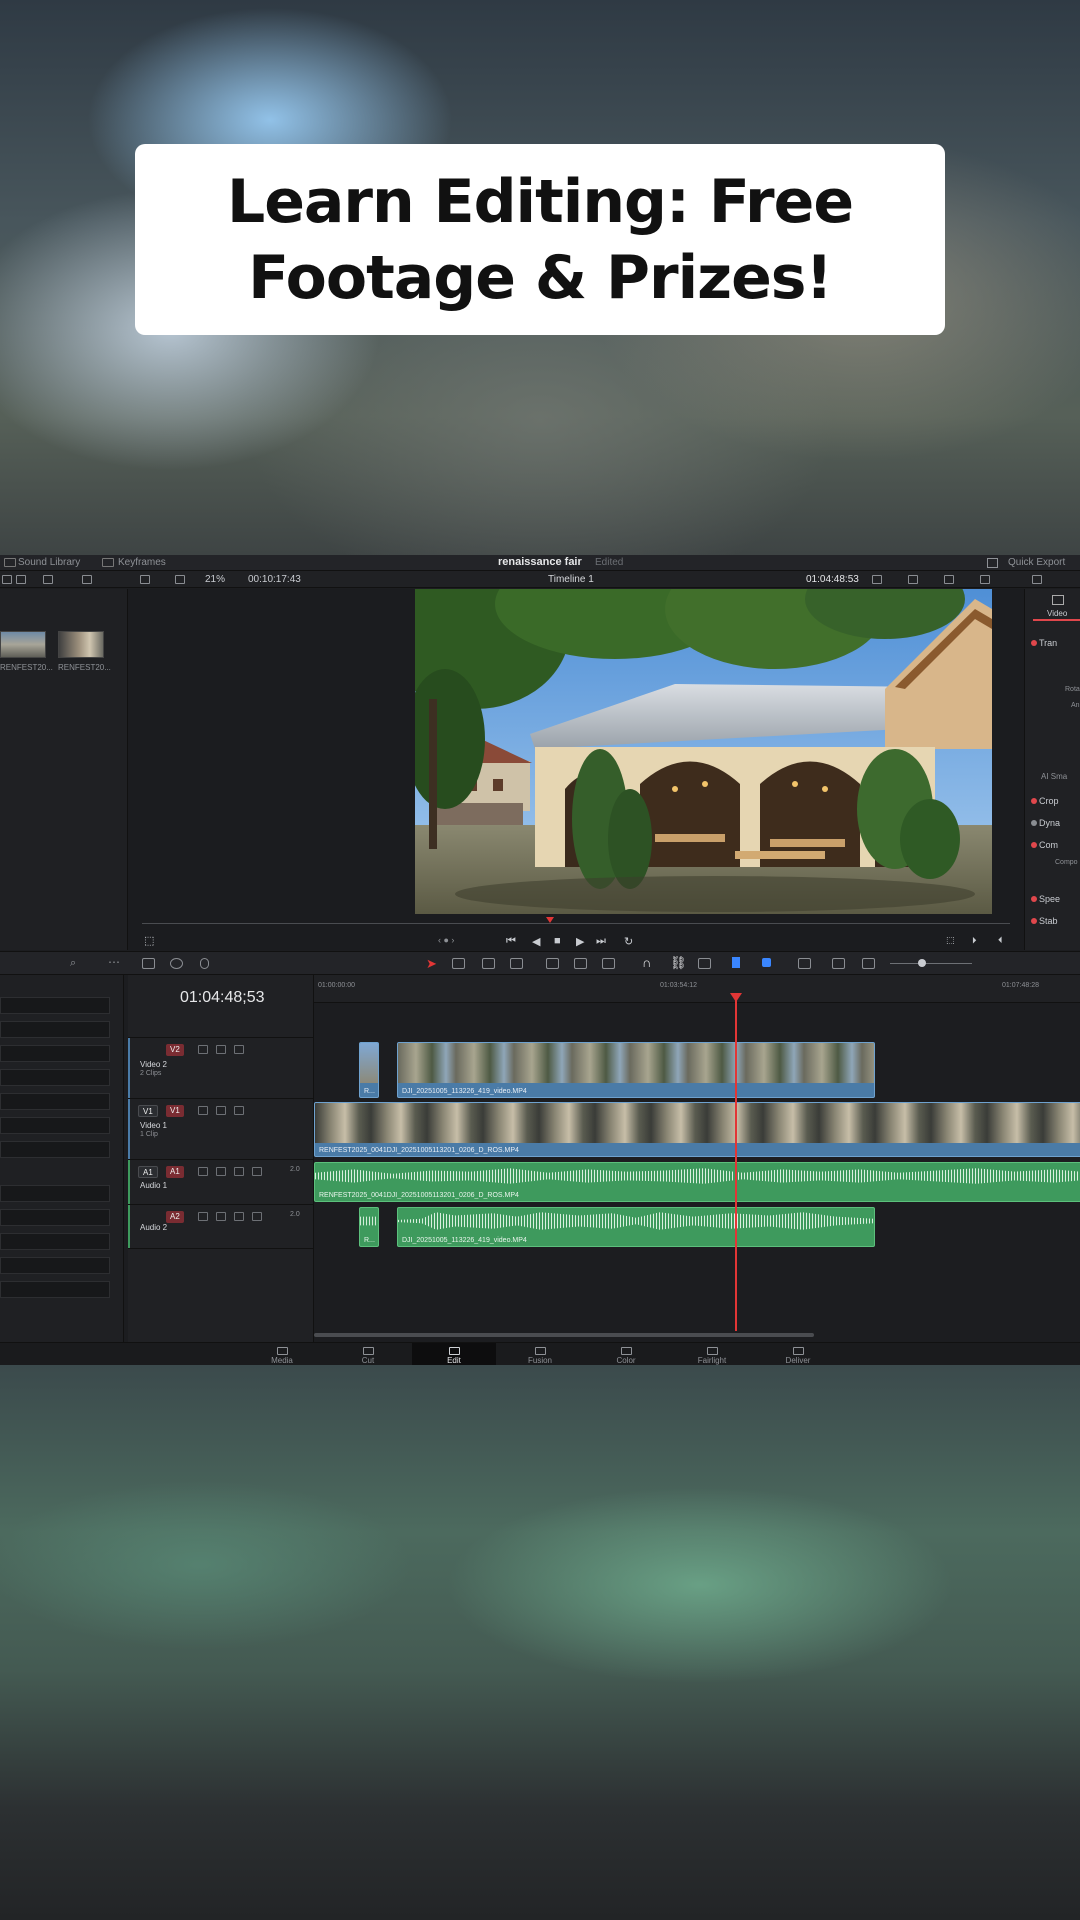 The image size is (1080, 1920). Describe the element at coordinates (571, 579) in the screenshot. I see `timeline-selector: Timeline 1` at that location.